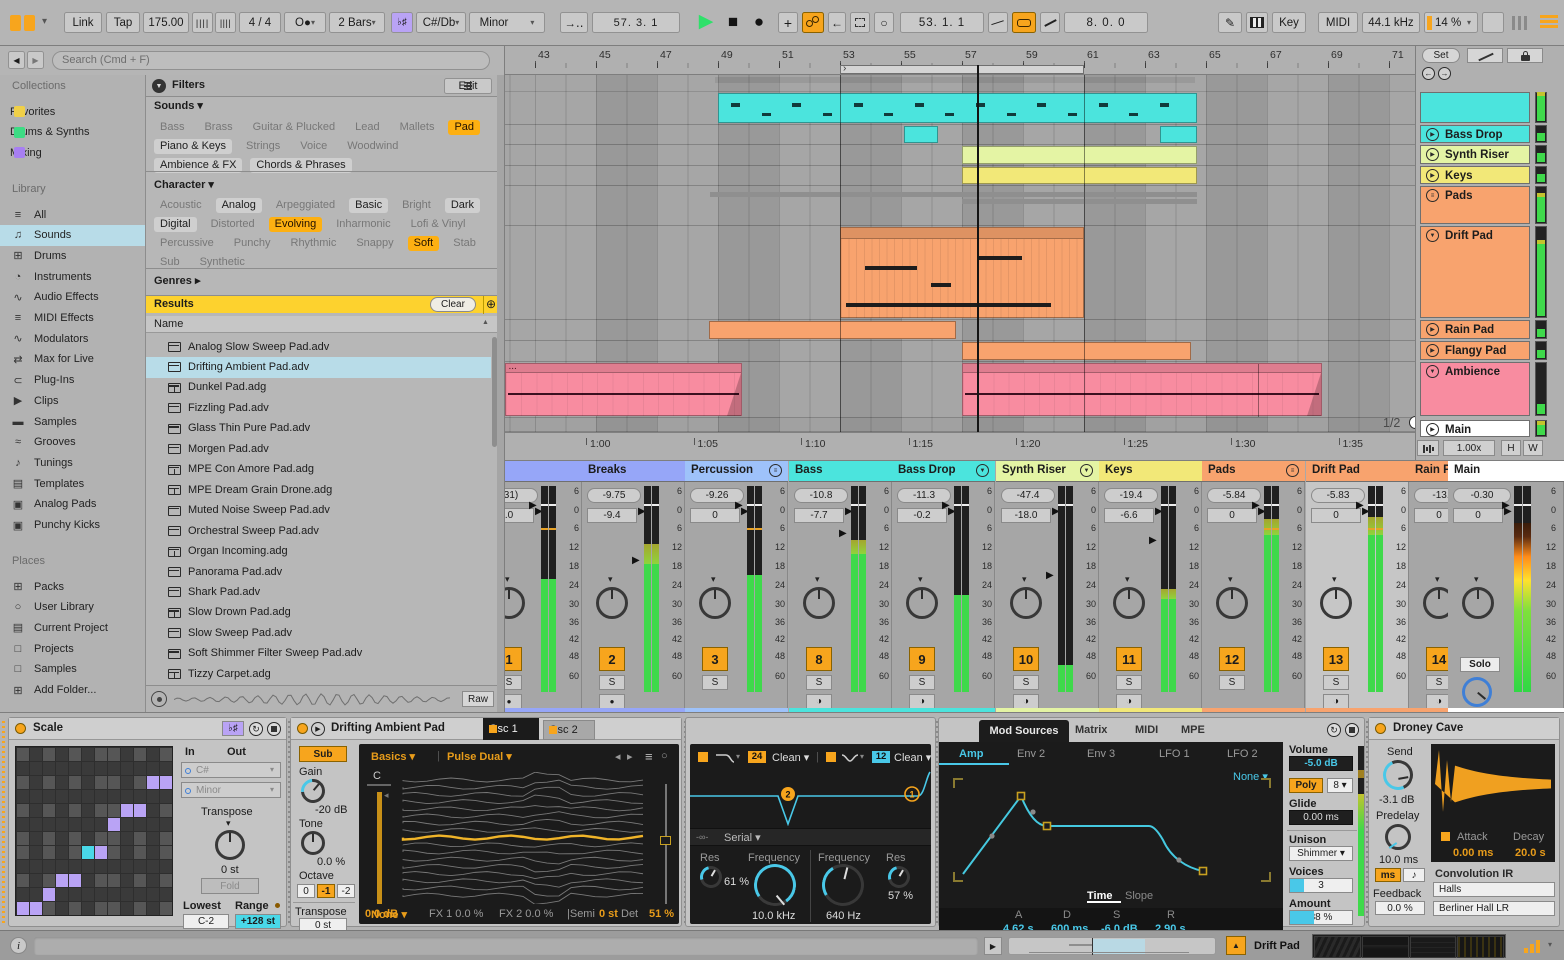  Describe the element at coordinates (305, 205) in the screenshot. I see `filter-tag-arpeggiated: Arpeggiated` at that location.